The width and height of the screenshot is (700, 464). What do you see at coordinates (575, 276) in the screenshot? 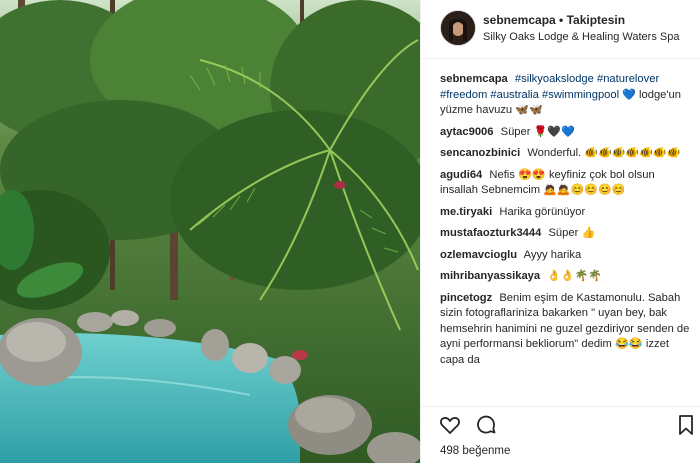
I see `comment-emoji: 👌👌🌴🌴` at bounding box center [575, 276].